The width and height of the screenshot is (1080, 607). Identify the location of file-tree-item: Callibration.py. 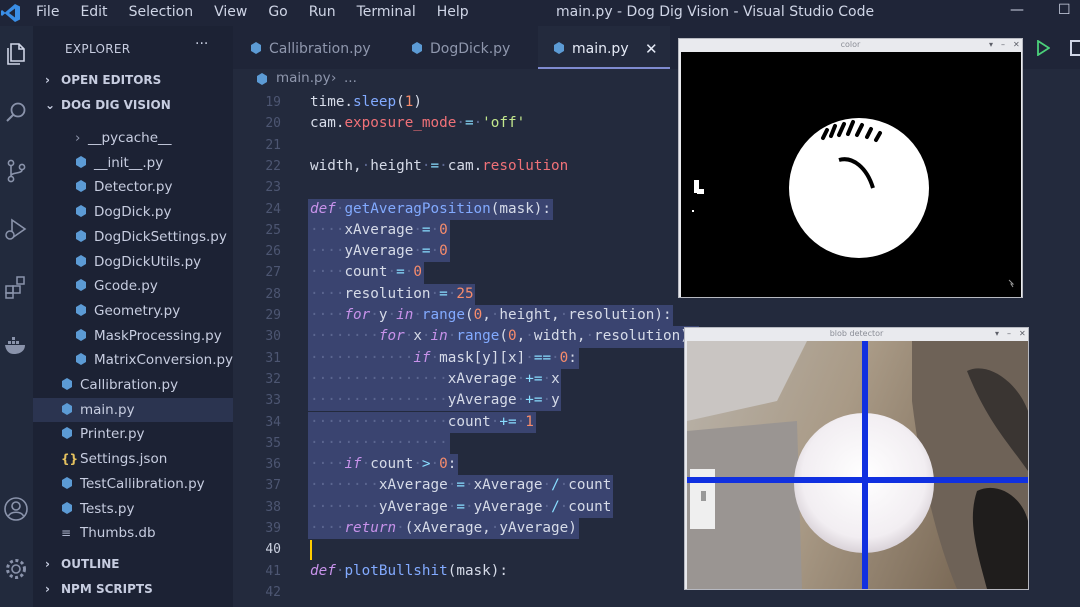
(133, 385).